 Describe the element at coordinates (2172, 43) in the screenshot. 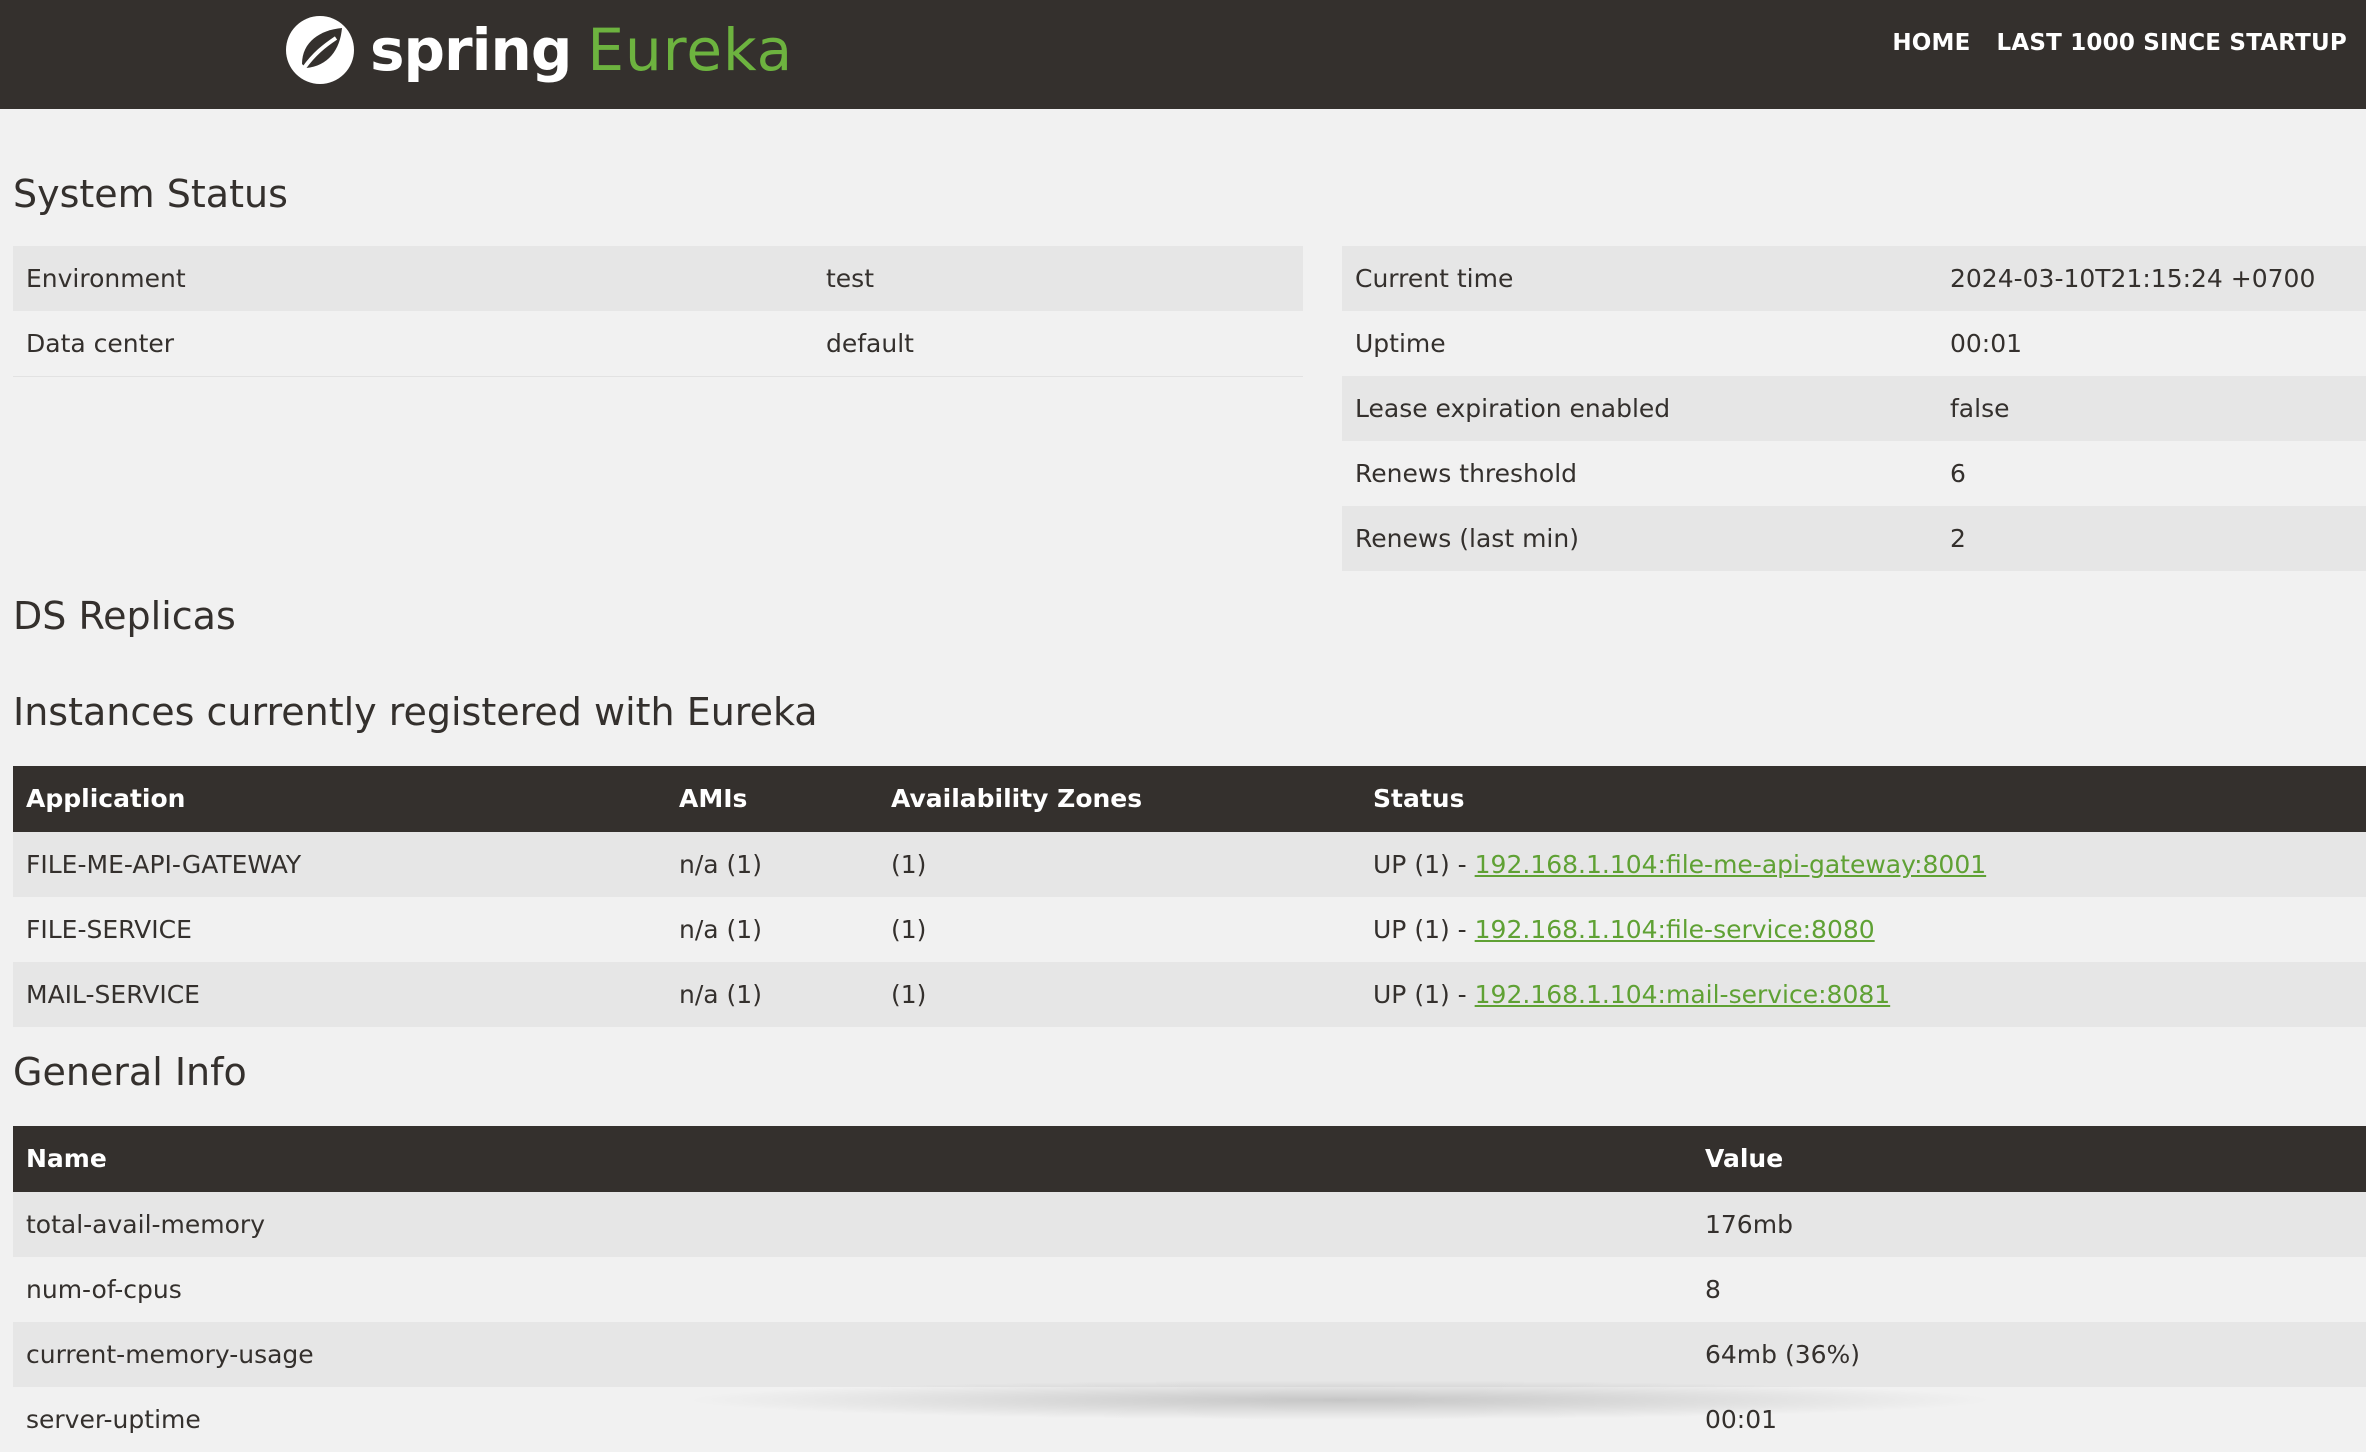

I see `nav-last-1000-link: LAST 1000 SINCE STARTUP` at that location.